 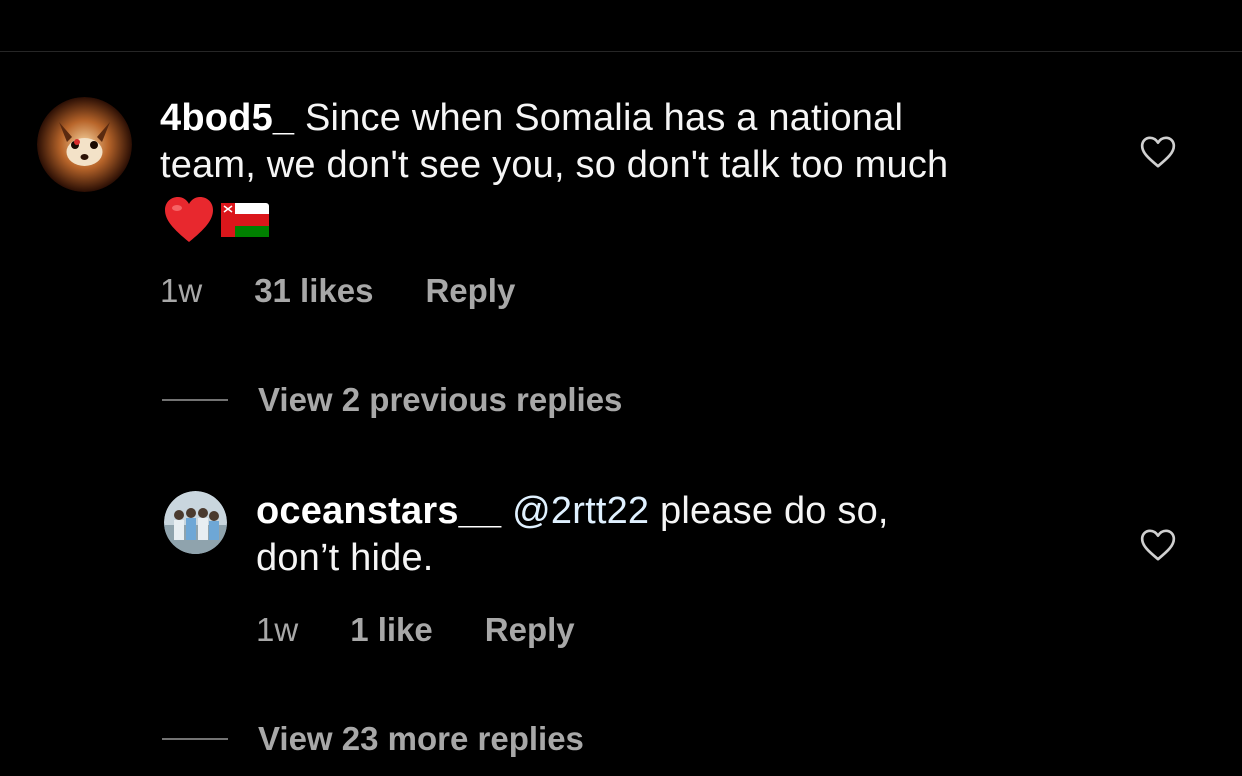 What do you see at coordinates (345, 558) in the screenshot?
I see `reply-text-line2: don’t hide.` at bounding box center [345, 558].